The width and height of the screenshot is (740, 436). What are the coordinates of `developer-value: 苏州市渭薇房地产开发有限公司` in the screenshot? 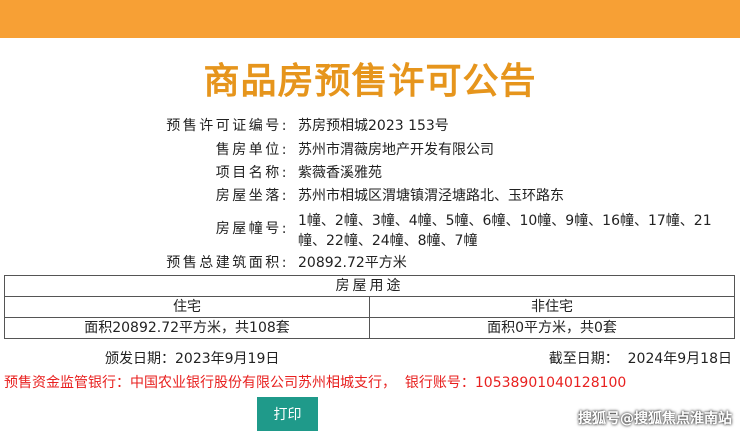 It's located at (396, 150).